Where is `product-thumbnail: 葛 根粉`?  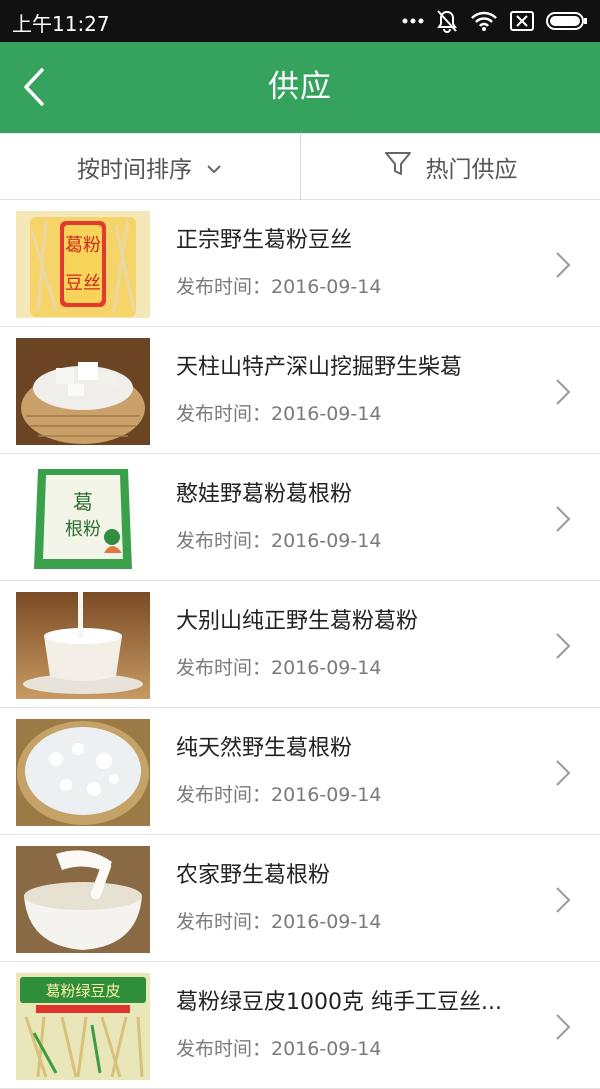 product-thumbnail: 葛 根粉 is located at coordinates (83, 518).